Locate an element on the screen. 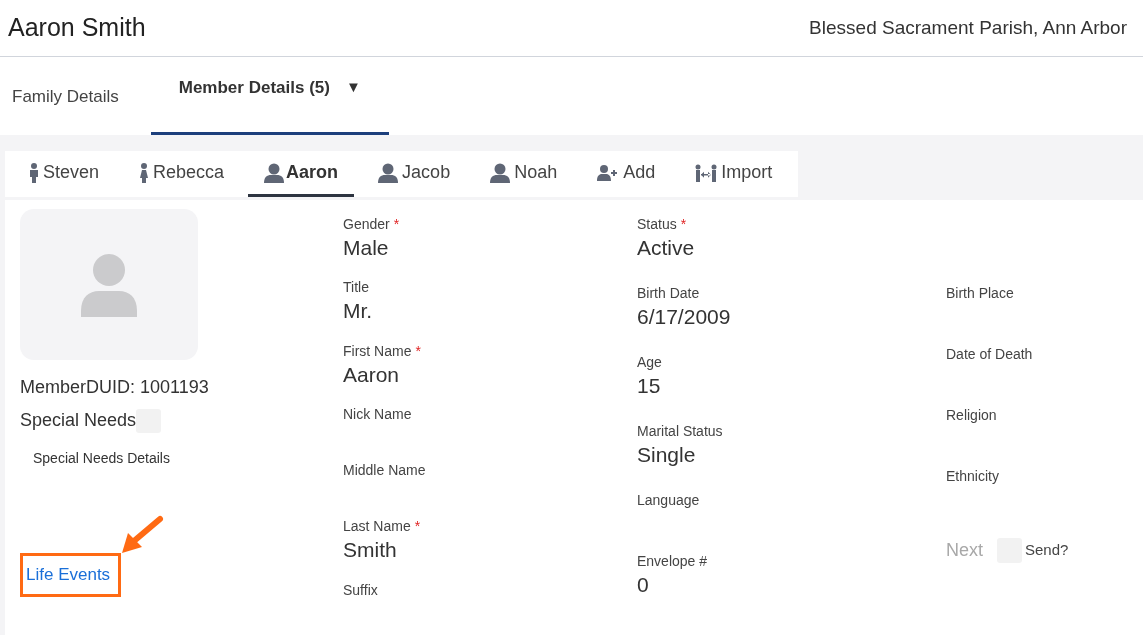  field-value: Single is located at coordinates (667, 455).